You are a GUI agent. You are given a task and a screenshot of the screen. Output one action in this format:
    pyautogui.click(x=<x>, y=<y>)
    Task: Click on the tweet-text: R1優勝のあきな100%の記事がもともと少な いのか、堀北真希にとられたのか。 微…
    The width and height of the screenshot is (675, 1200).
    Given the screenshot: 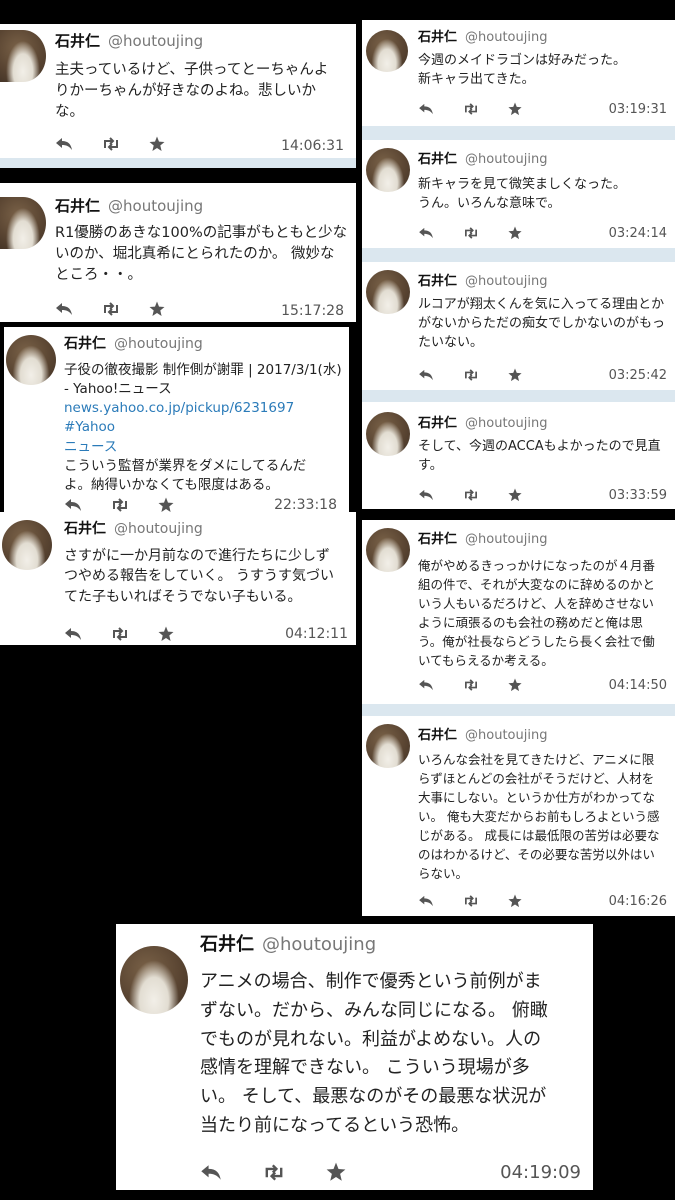 What is the action you would take?
    pyautogui.click(x=201, y=254)
    